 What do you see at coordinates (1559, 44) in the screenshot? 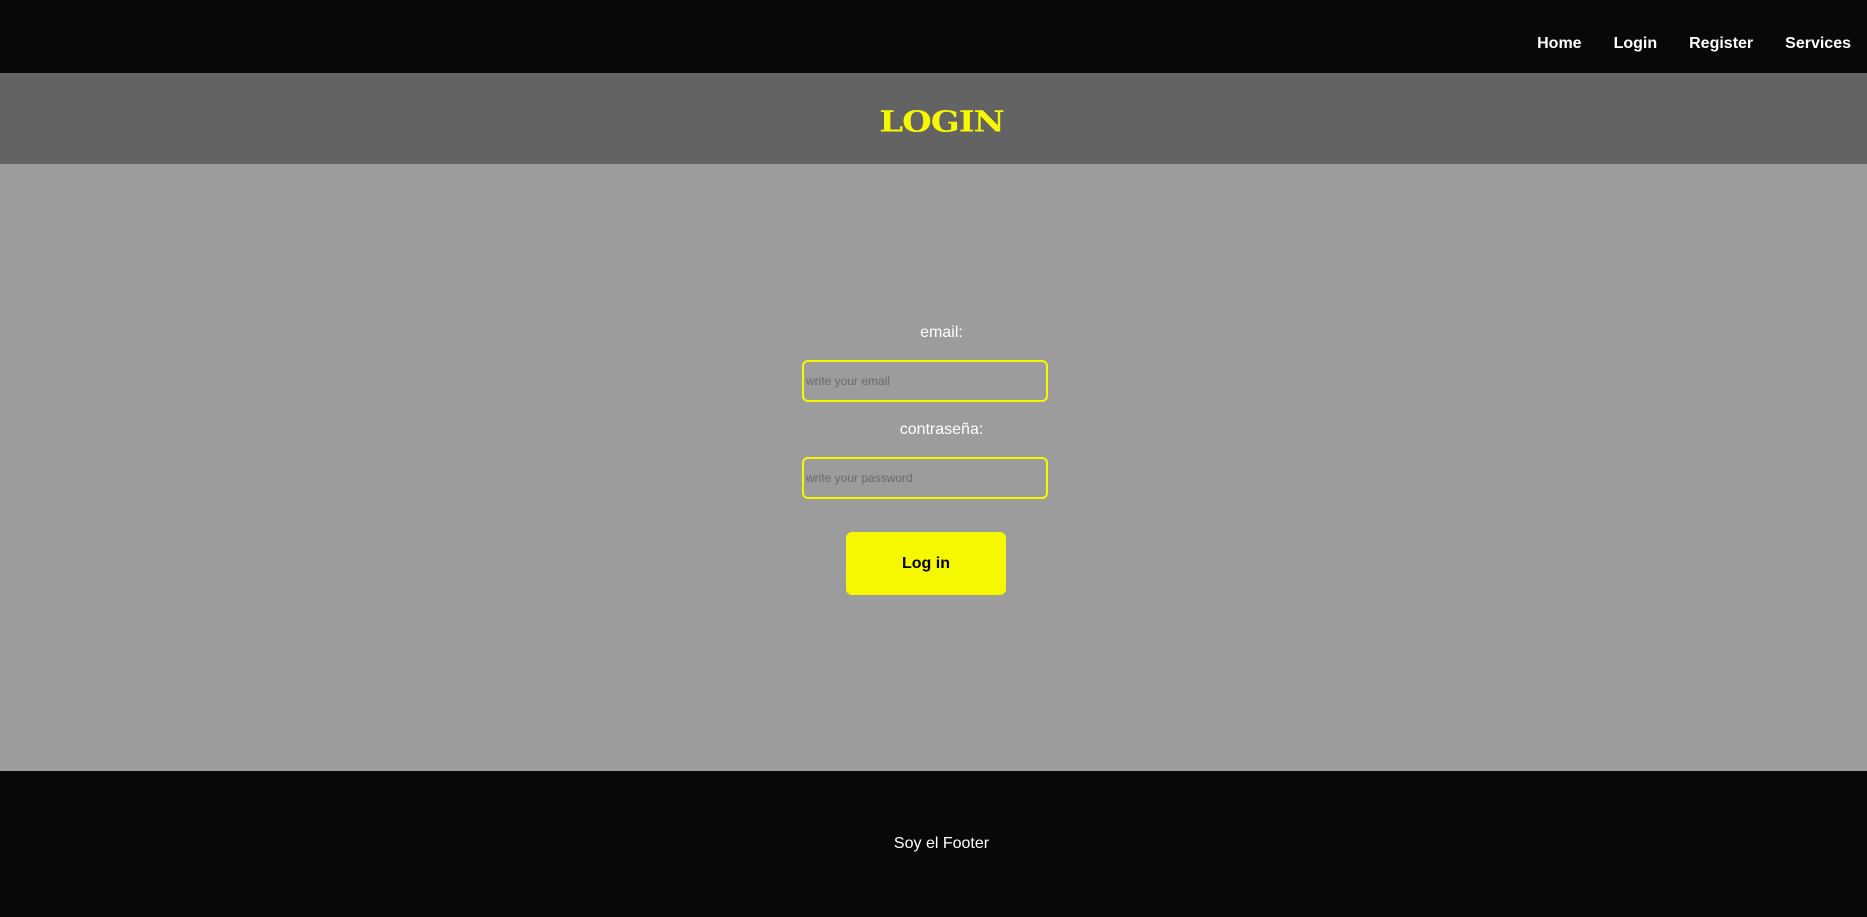
I see `nav-link-home: Home` at bounding box center [1559, 44].